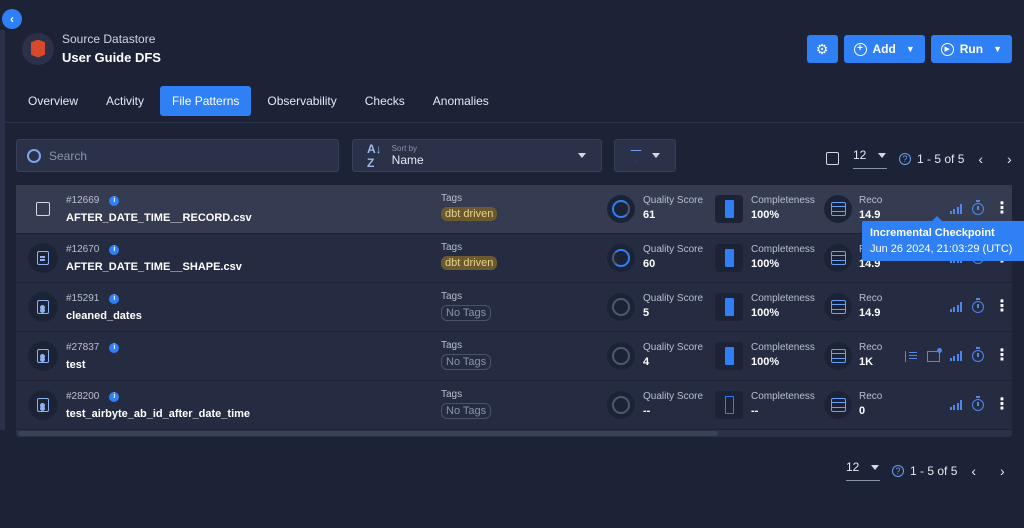 Image resolution: width=1024 pixels, height=528 pixels. I want to click on row-name: test_airbyte_ab_id_after_date_time, so click(158, 414).